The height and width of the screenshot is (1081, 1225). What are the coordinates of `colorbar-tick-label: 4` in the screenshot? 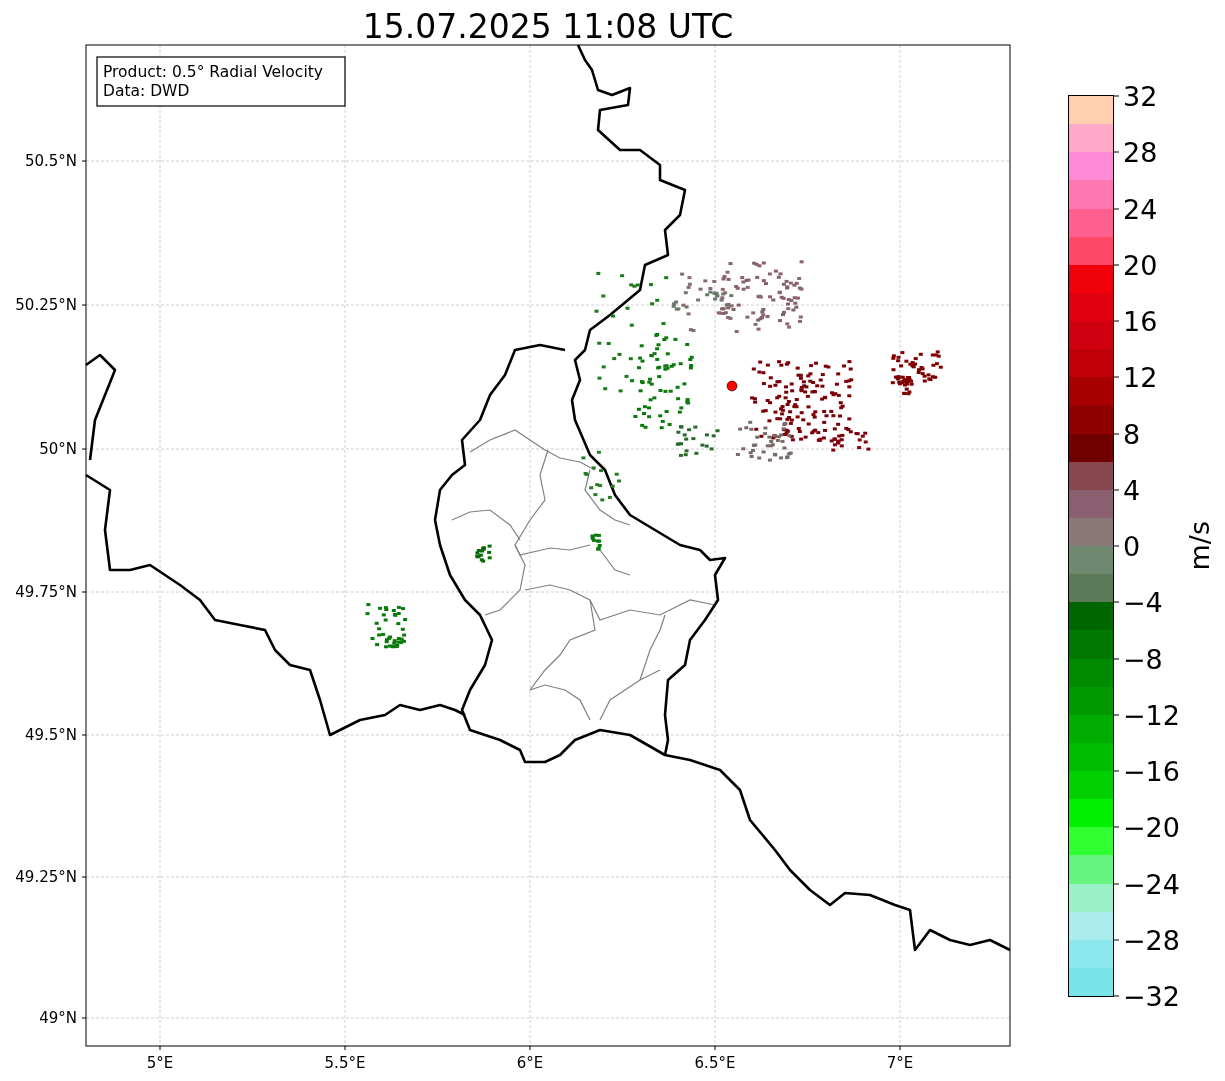 It's located at (1132, 490).